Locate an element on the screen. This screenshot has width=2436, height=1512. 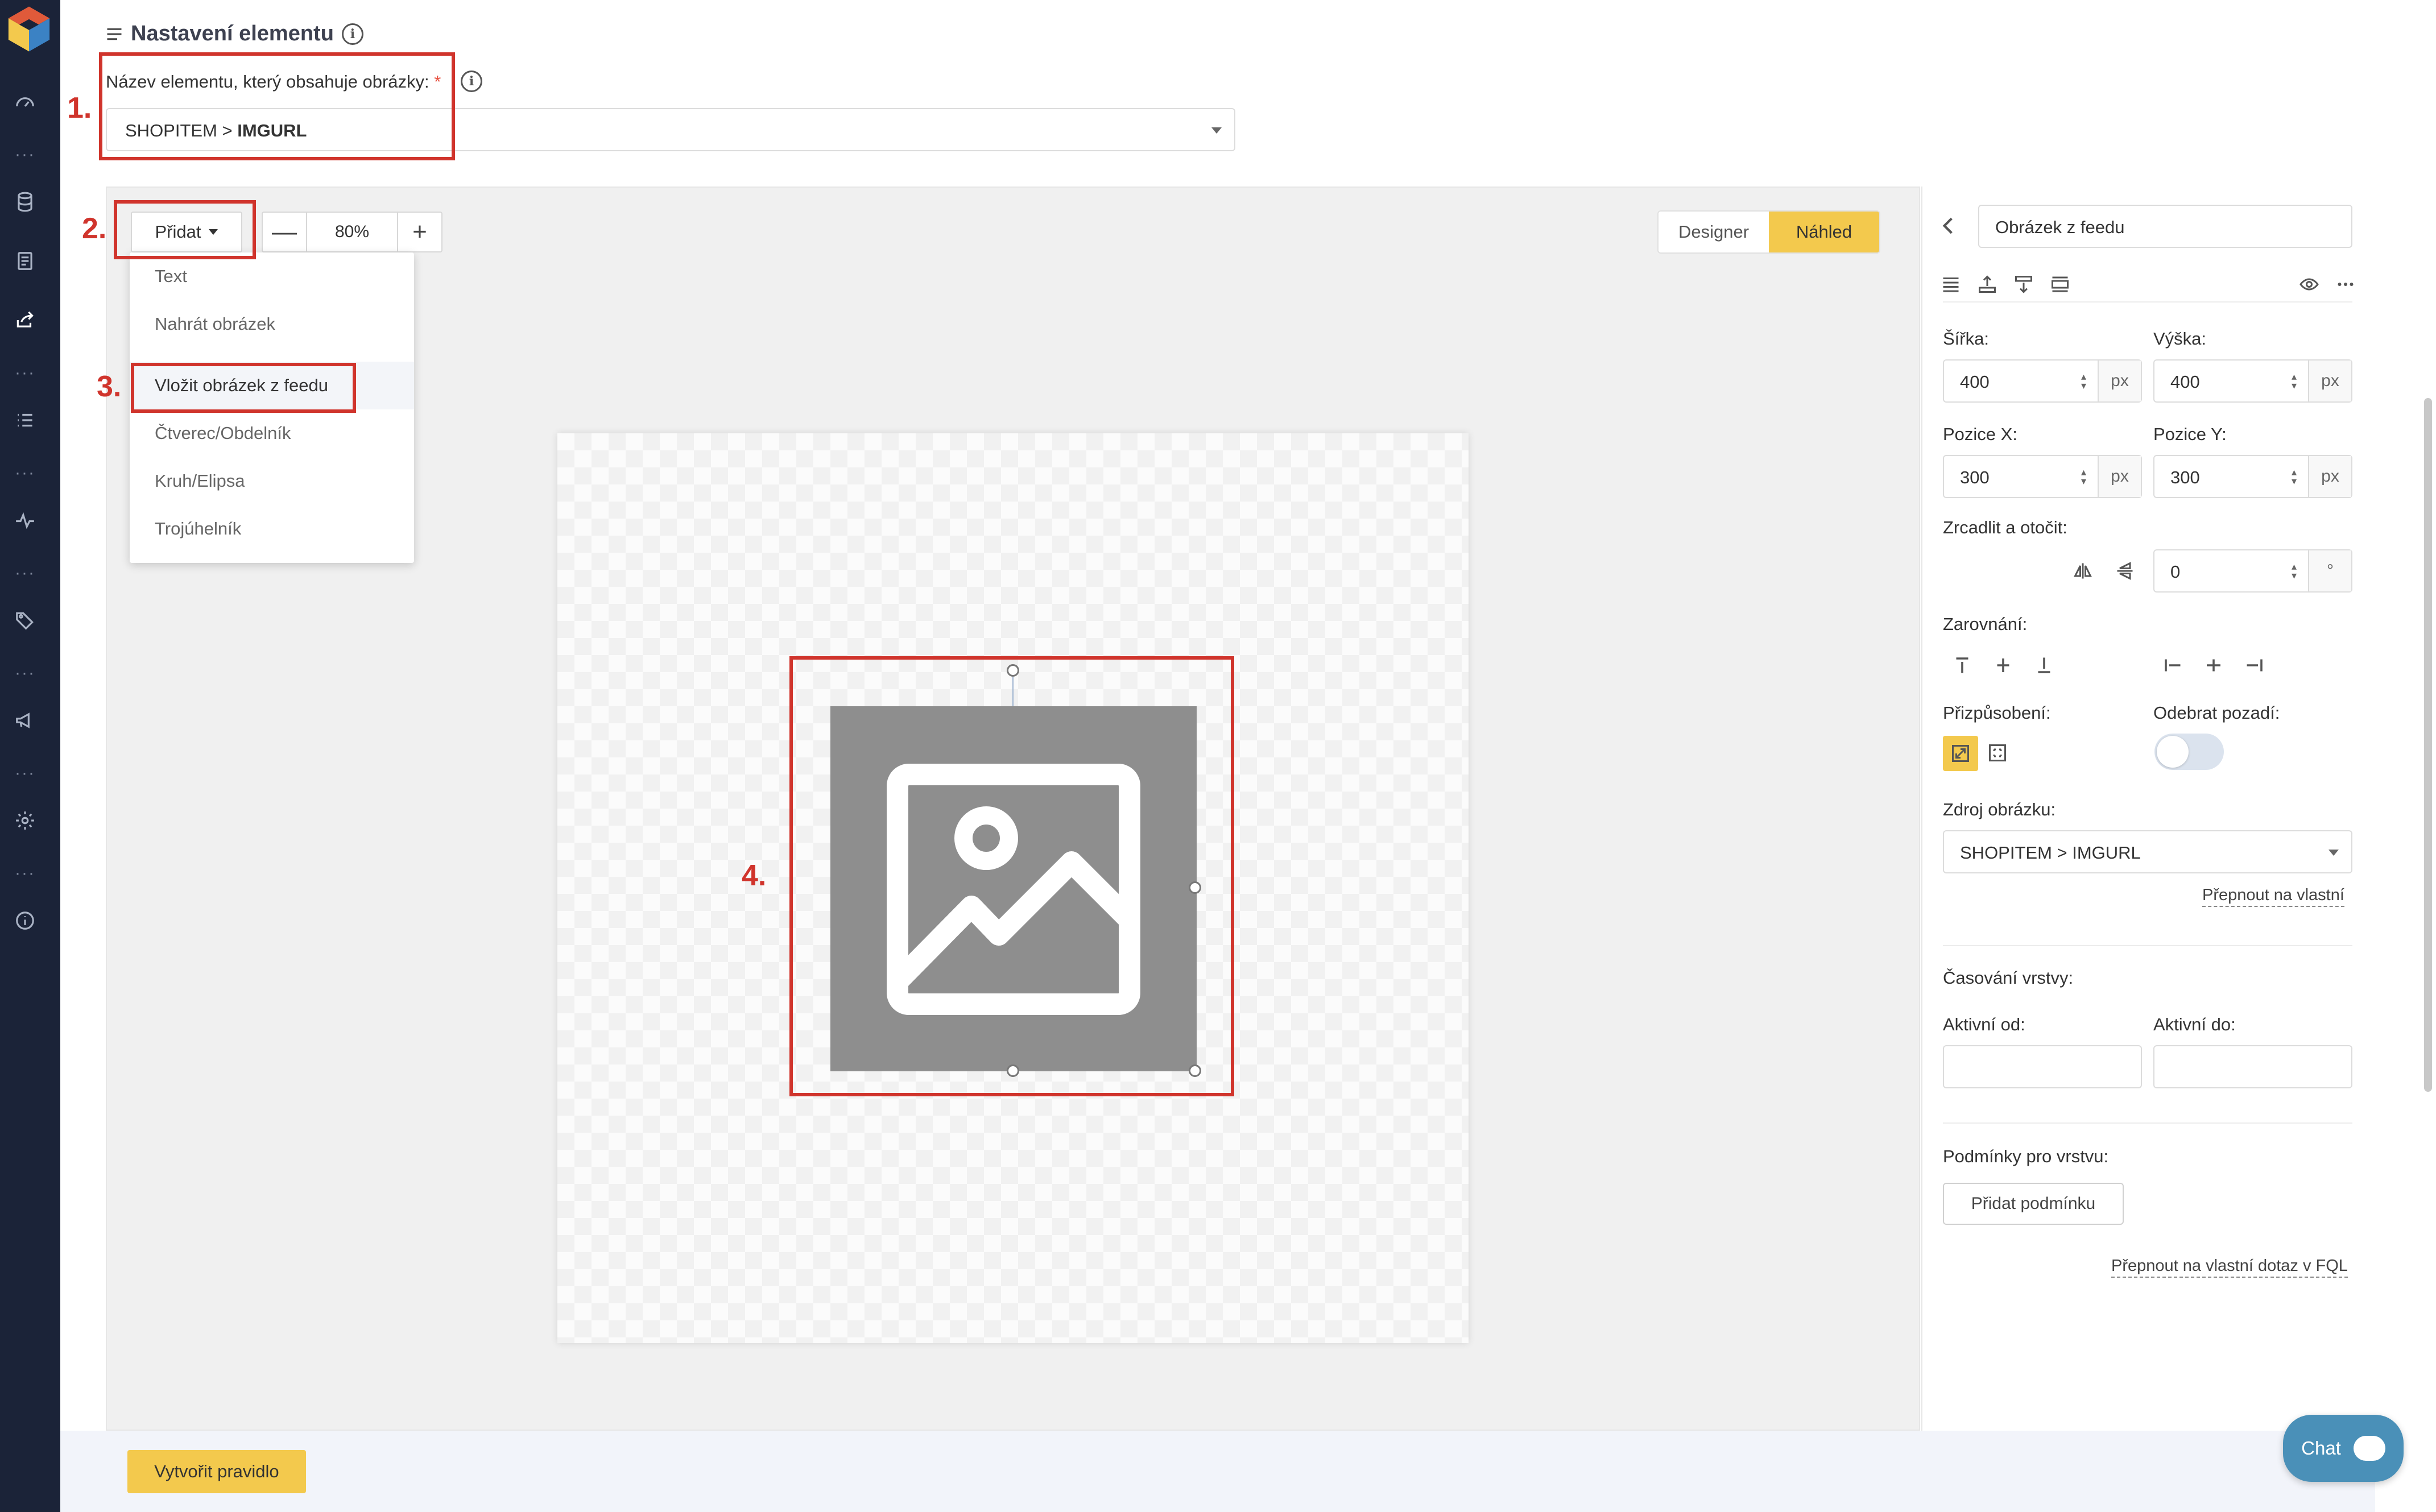
pos-x-value: 300 is located at coordinates (1975, 477).